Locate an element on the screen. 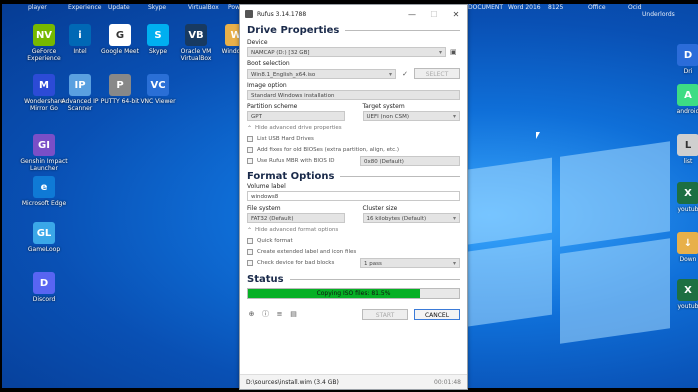 This screenshot has height=392, width=698. bios-id-dropdown: 0x80 (Default) is located at coordinates (410, 160).